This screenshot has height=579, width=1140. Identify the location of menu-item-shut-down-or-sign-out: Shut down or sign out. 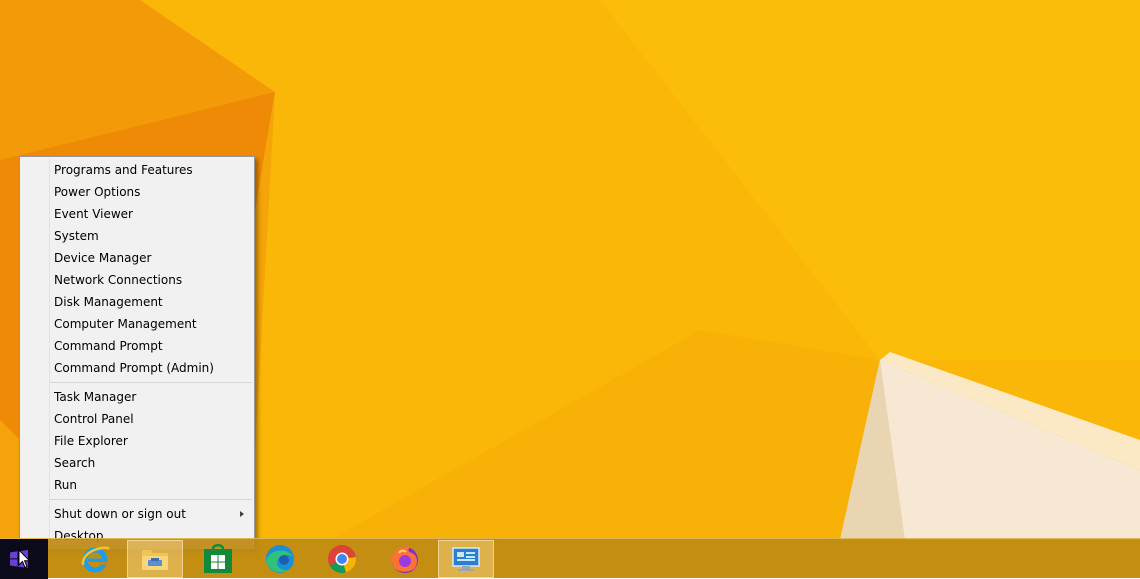
(137, 514).